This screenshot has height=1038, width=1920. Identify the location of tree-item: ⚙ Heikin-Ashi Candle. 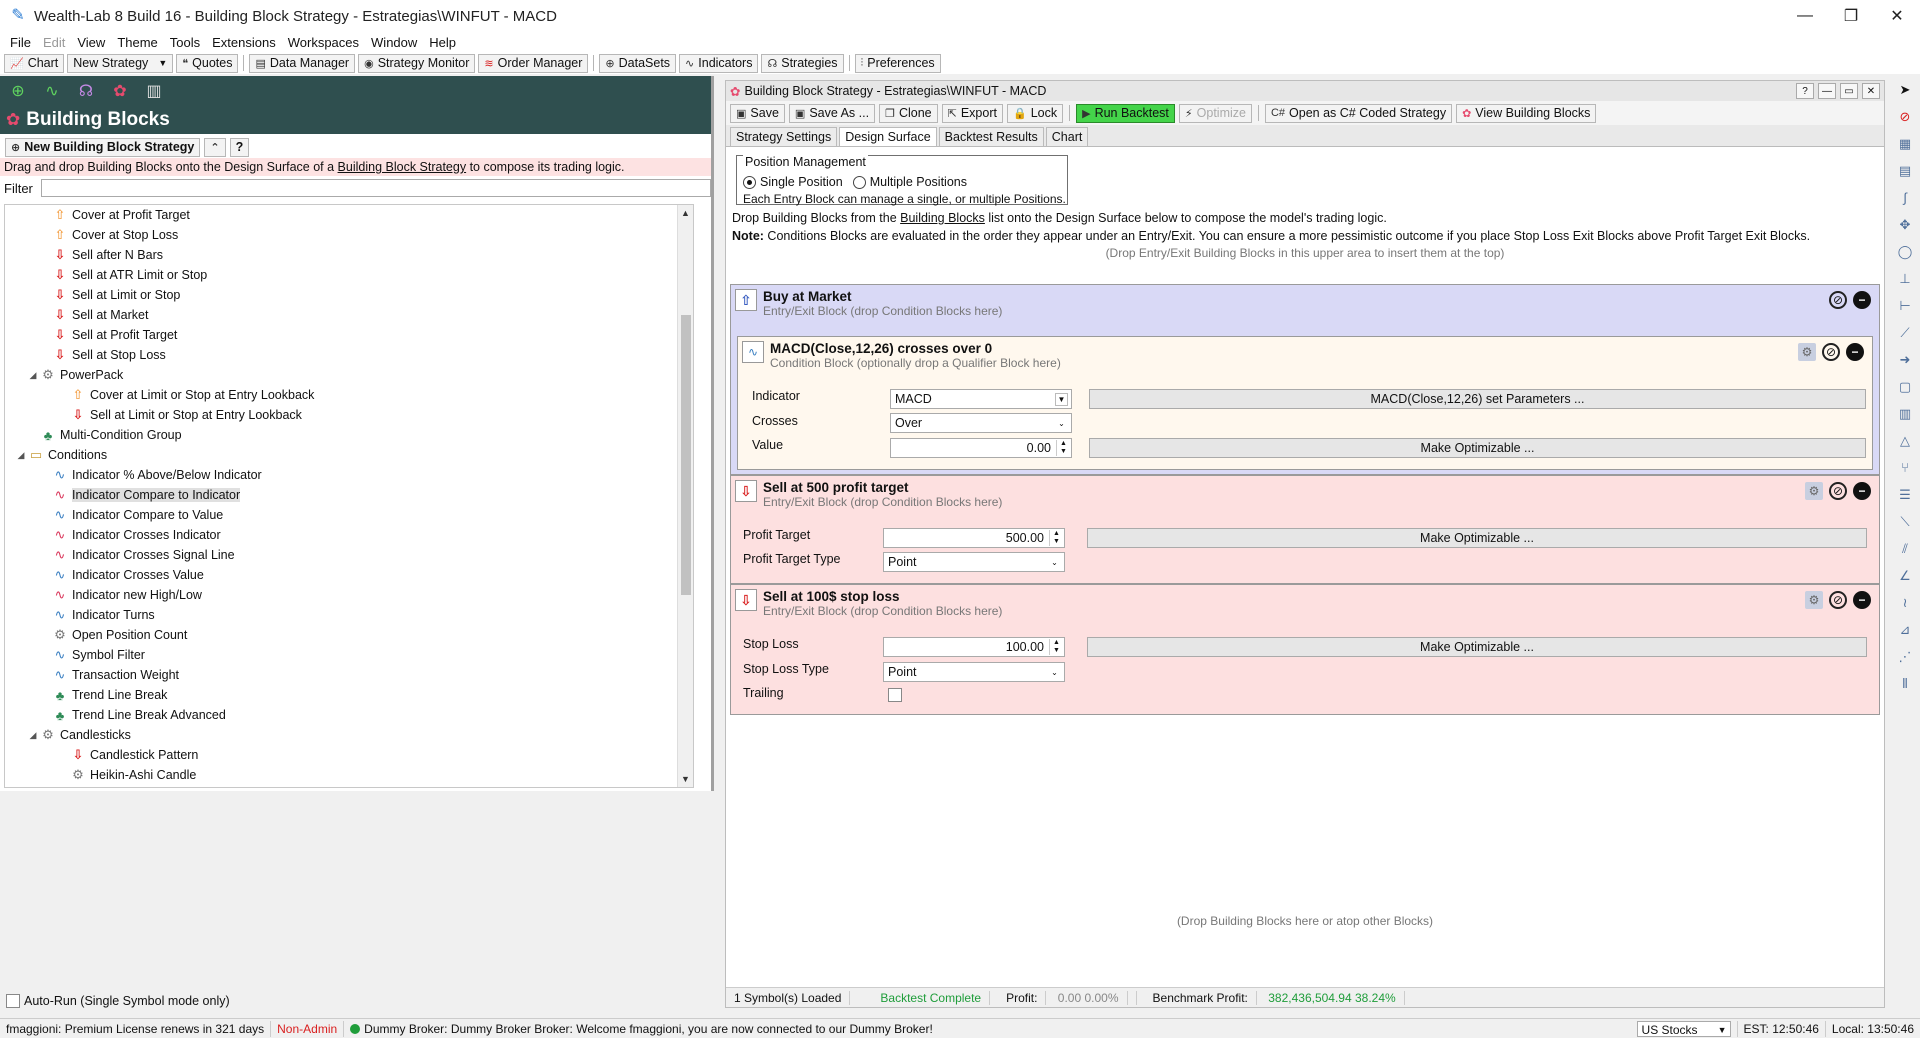
(349, 775).